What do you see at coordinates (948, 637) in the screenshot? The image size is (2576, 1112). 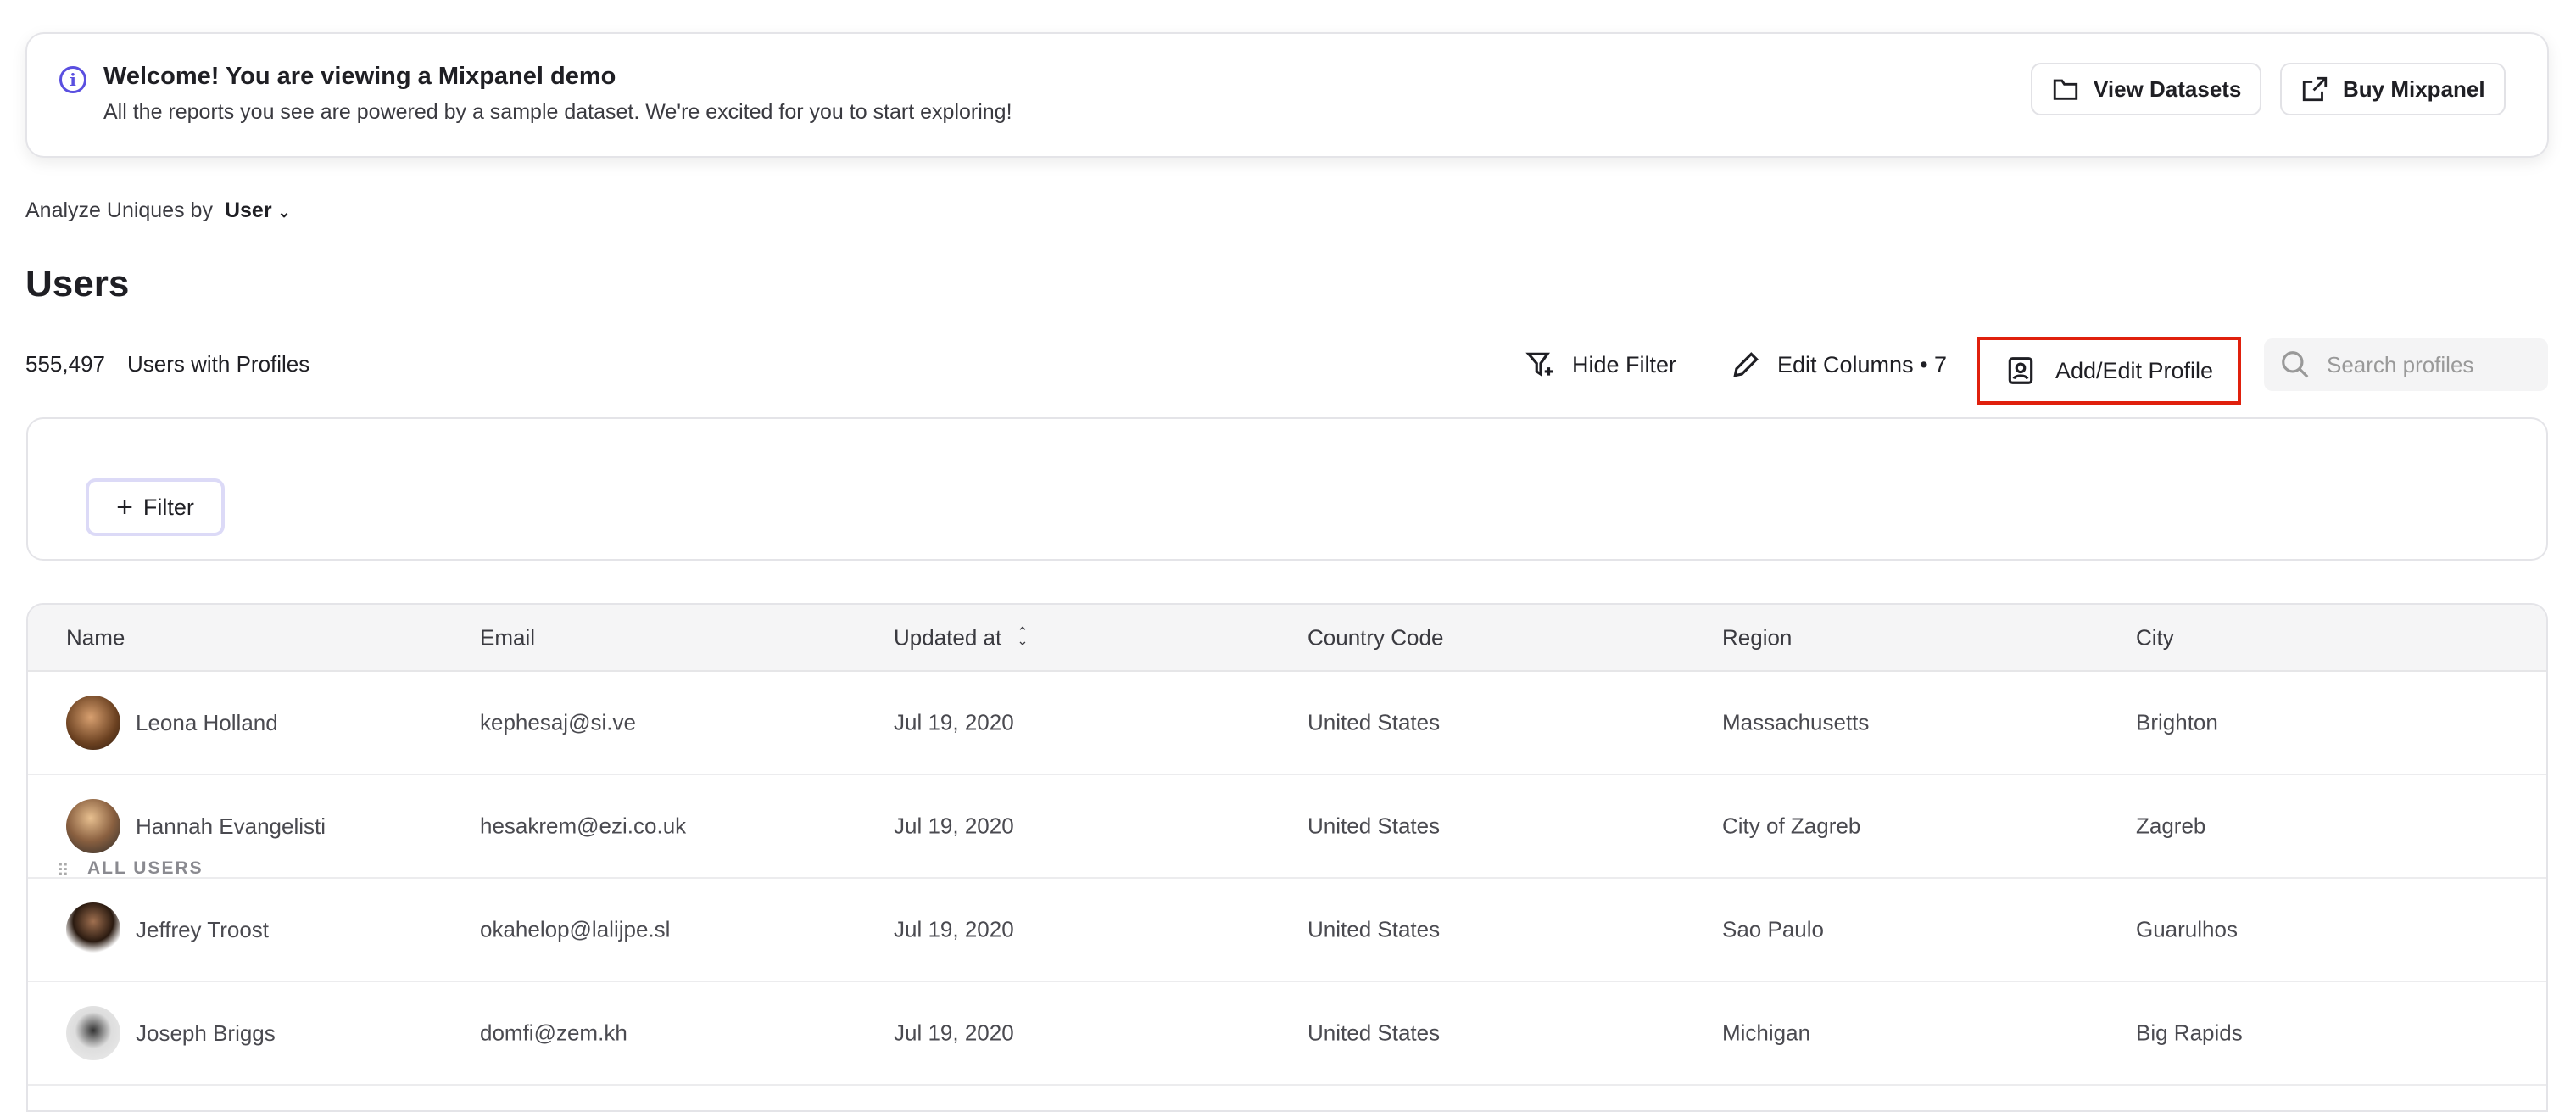 I see `column-header-updated-at-label: Updated at` at bounding box center [948, 637].